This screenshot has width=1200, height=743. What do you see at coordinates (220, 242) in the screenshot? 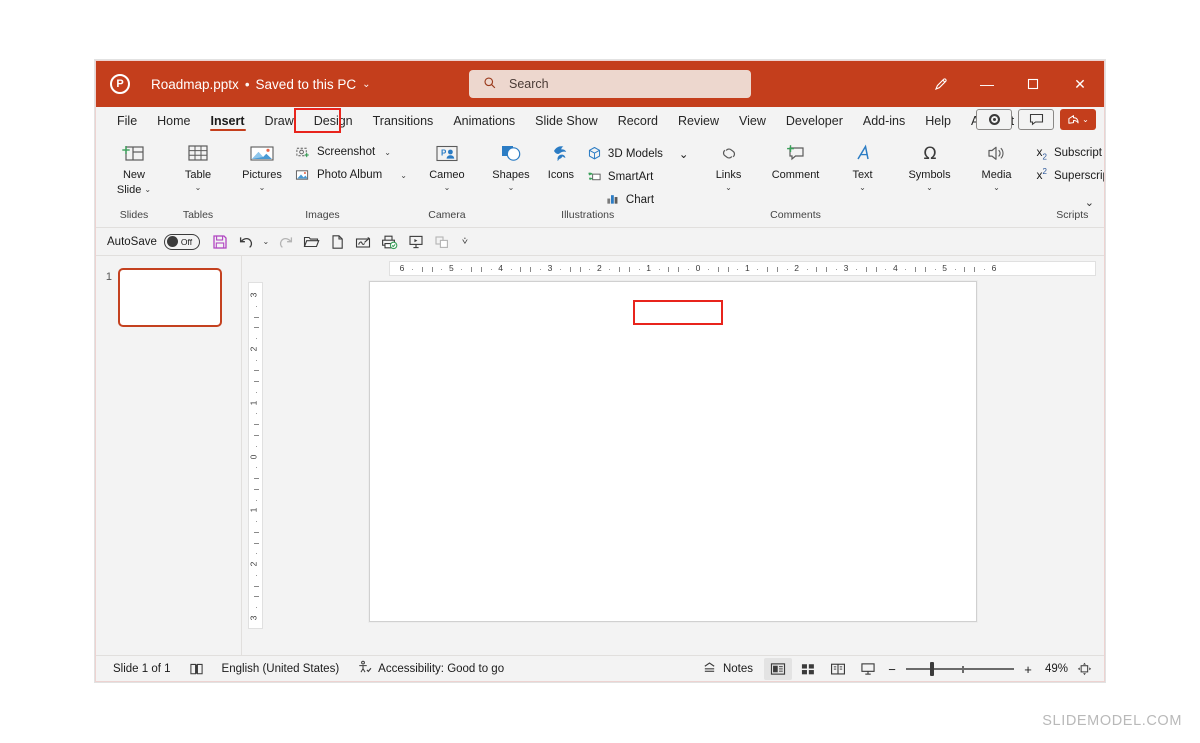
I see `save-icon` at bounding box center [220, 242].